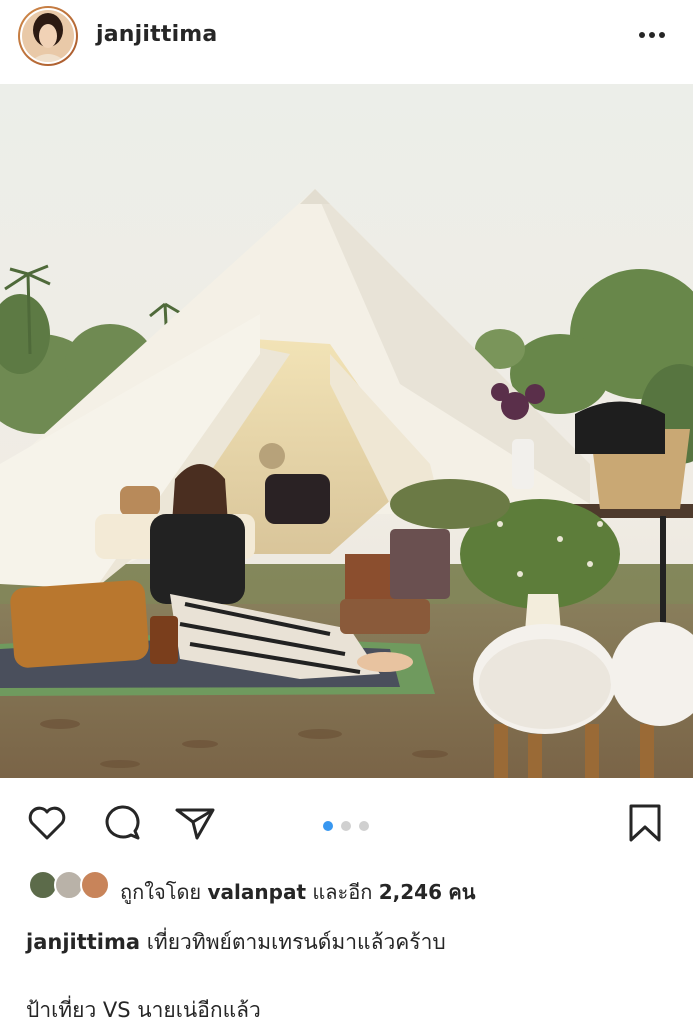  What do you see at coordinates (161, 892) in the screenshot?
I see `likes-prefix: ถูกใจโดย` at bounding box center [161, 892].